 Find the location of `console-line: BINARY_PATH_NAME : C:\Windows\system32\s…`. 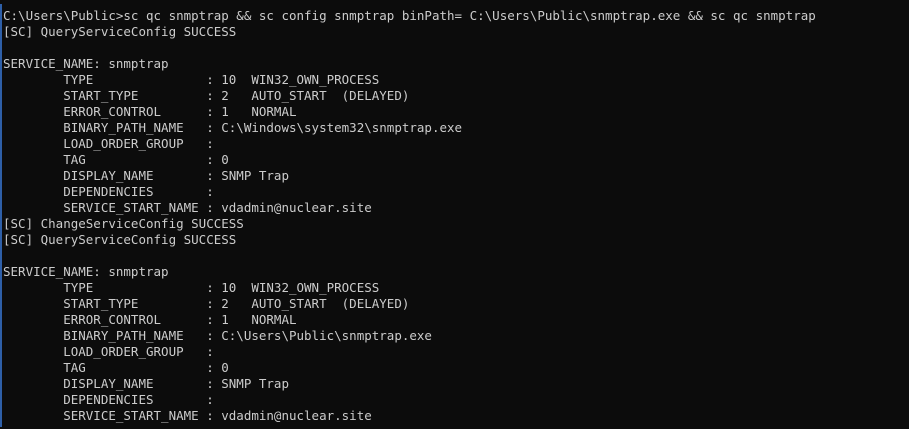

console-line: BINARY_PATH_NAME : C:\Windows\system32\s… is located at coordinates (233, 127).